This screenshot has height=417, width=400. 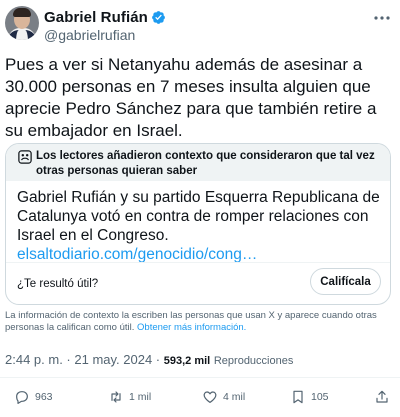 I want to click on share-button, so click(x=384, y=397).